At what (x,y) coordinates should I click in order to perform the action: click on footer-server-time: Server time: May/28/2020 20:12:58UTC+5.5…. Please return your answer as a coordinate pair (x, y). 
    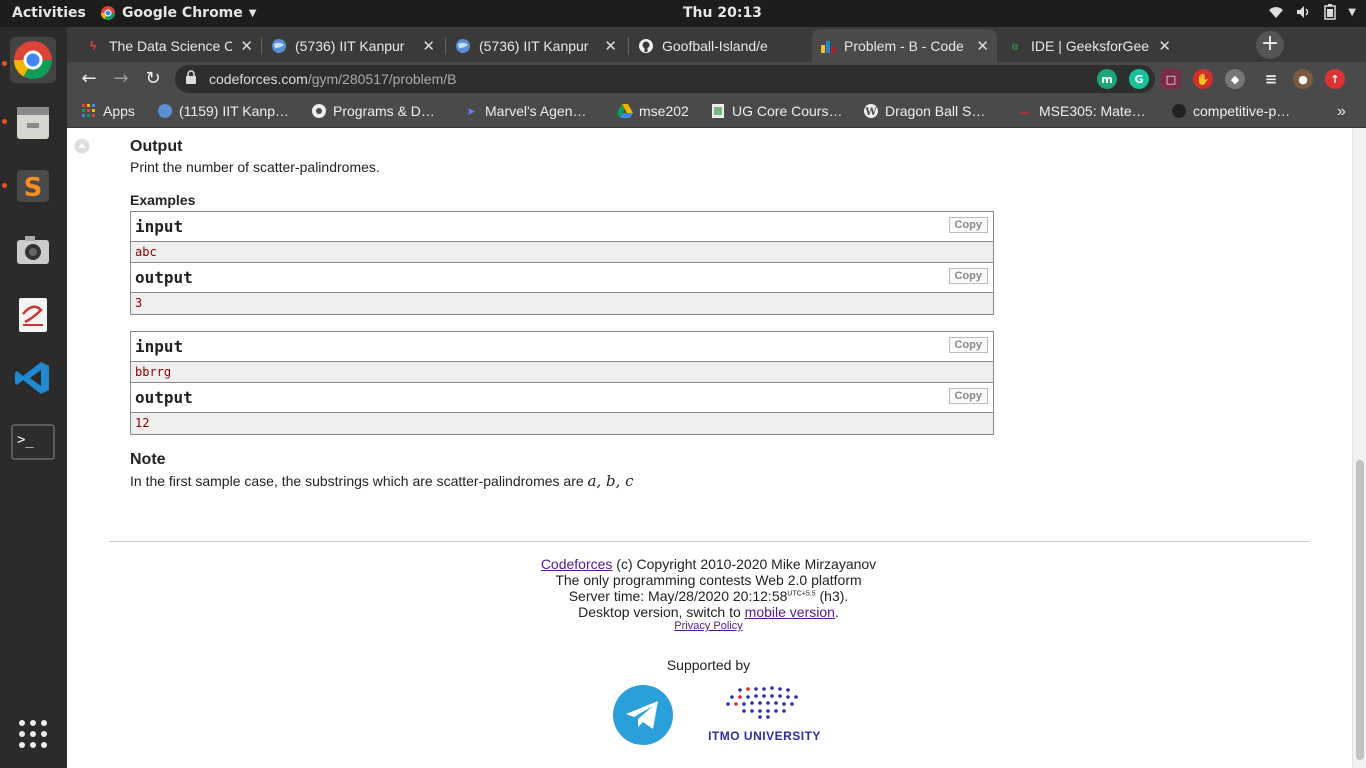
    Looking at the image, I should click on (708, 596).